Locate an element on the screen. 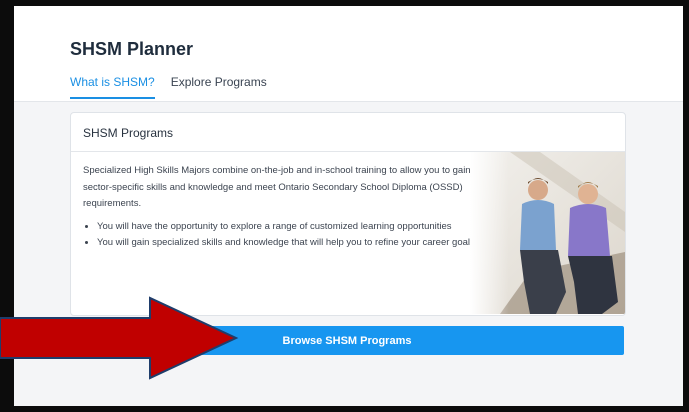 The height and width of the screenshot is (412, 689). red-arrow-icon is located at coordinates (119, 338).